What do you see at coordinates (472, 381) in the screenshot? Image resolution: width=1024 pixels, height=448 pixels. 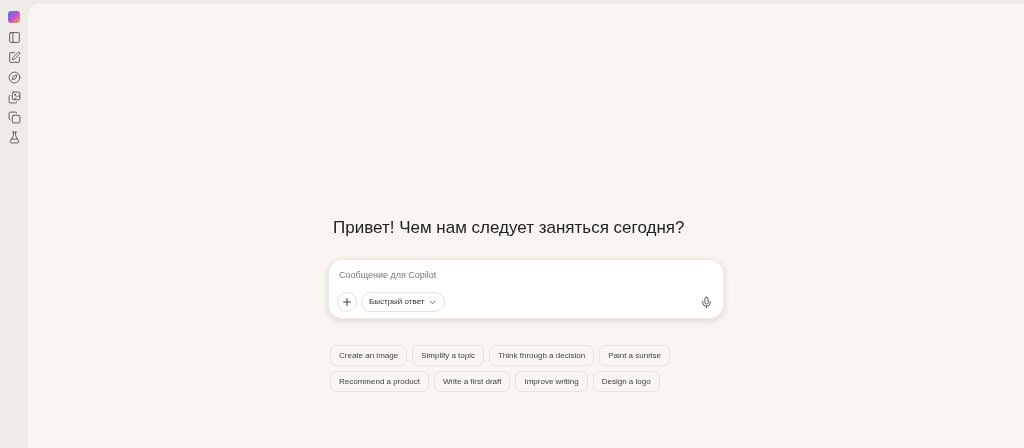 I see `suggestion-chip: Write a first draft` at bounding box center [472, 381].